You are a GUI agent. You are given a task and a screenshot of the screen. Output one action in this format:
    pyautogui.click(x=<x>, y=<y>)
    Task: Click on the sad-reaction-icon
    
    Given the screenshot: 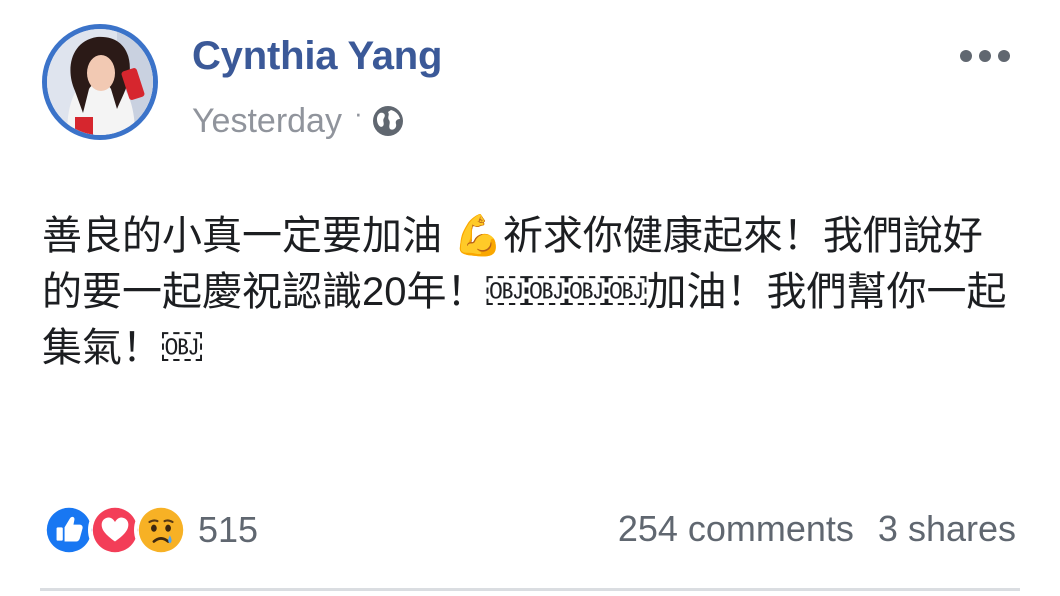 What is the action you would take?
    pyautogui.click(x=161, y=530)
    